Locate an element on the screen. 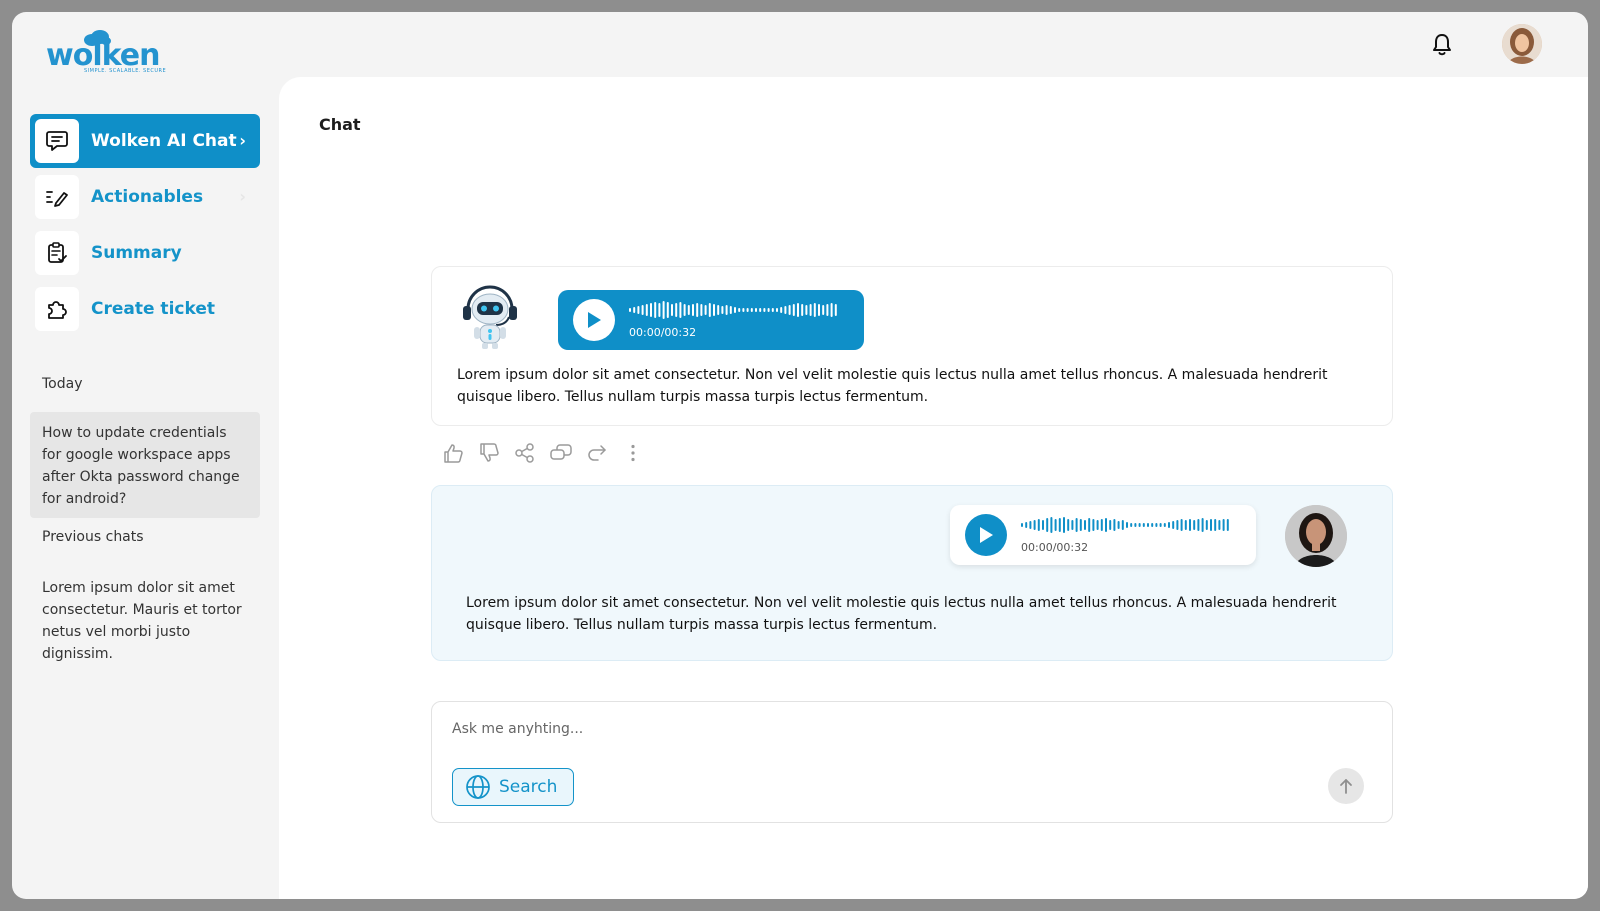  sidebar-item-wolken-ai-chat: Wolken AI Chat › is located at coordinates (145, 141).